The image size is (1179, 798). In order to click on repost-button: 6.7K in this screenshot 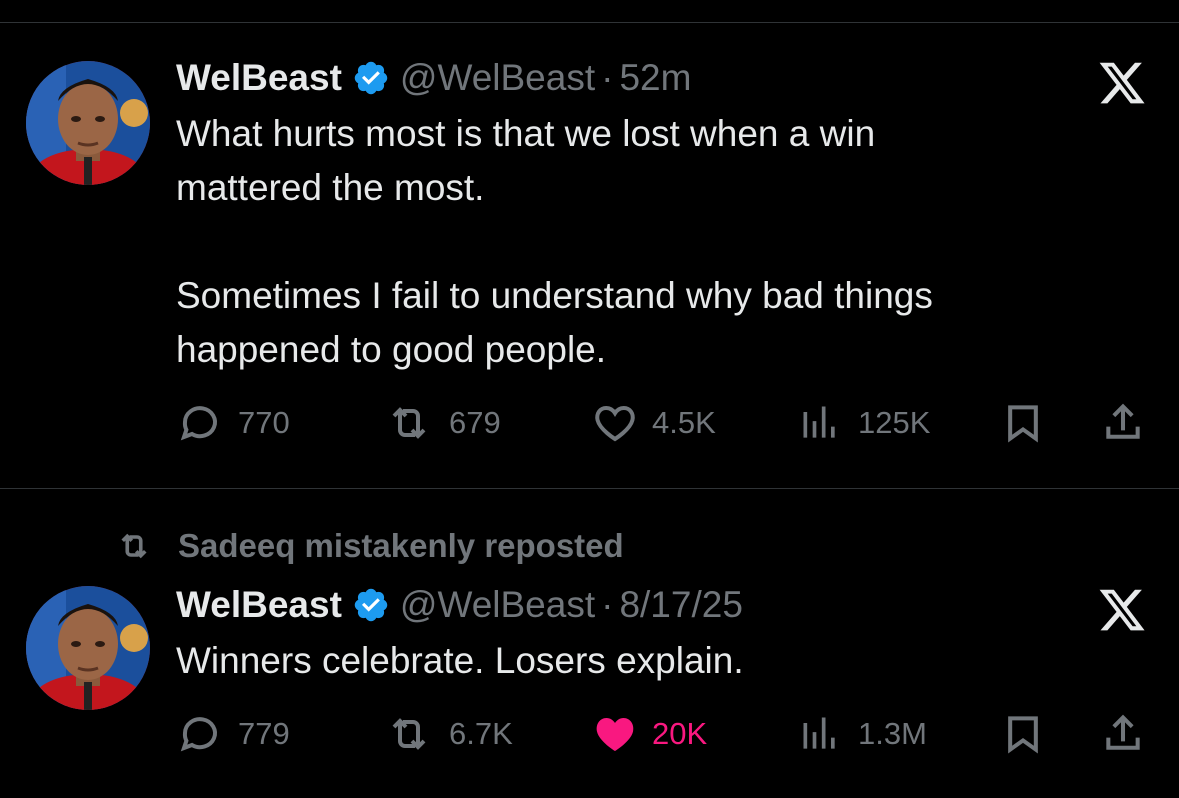, I will do `click(447, 734)`.